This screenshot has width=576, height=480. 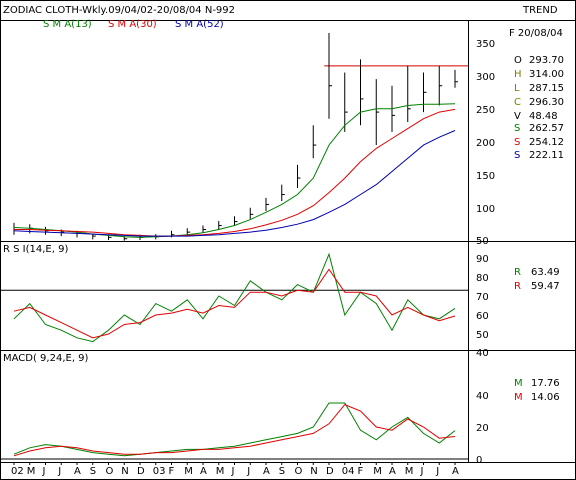 What do you see at coordinates (517, 116) in the screenshot?
I see `info-key-volume: V` at bounding box center [517, 116].